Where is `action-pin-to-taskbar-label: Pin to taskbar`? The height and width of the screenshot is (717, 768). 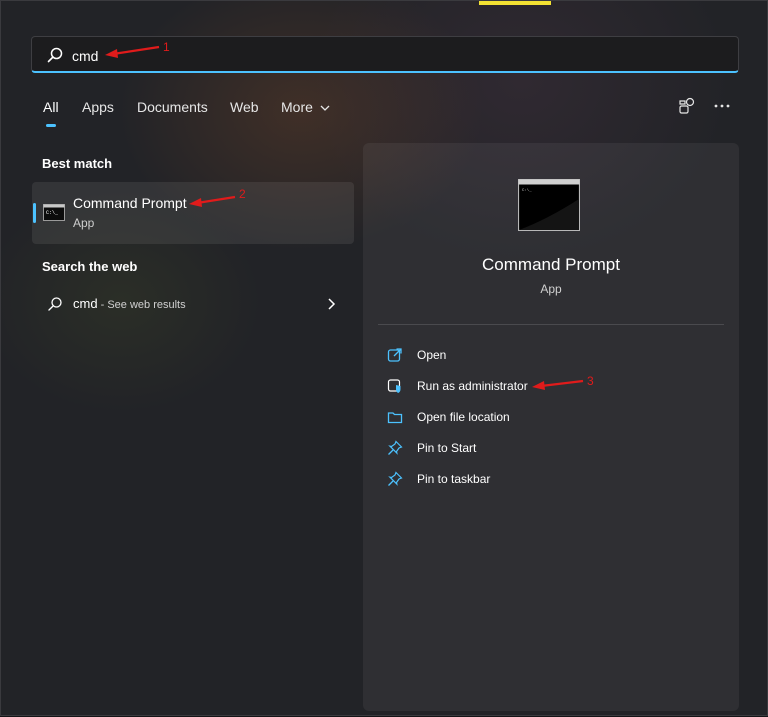
action-pin-to-taskbar-label: Pin to taskbar is located at coordinates (454, 479).